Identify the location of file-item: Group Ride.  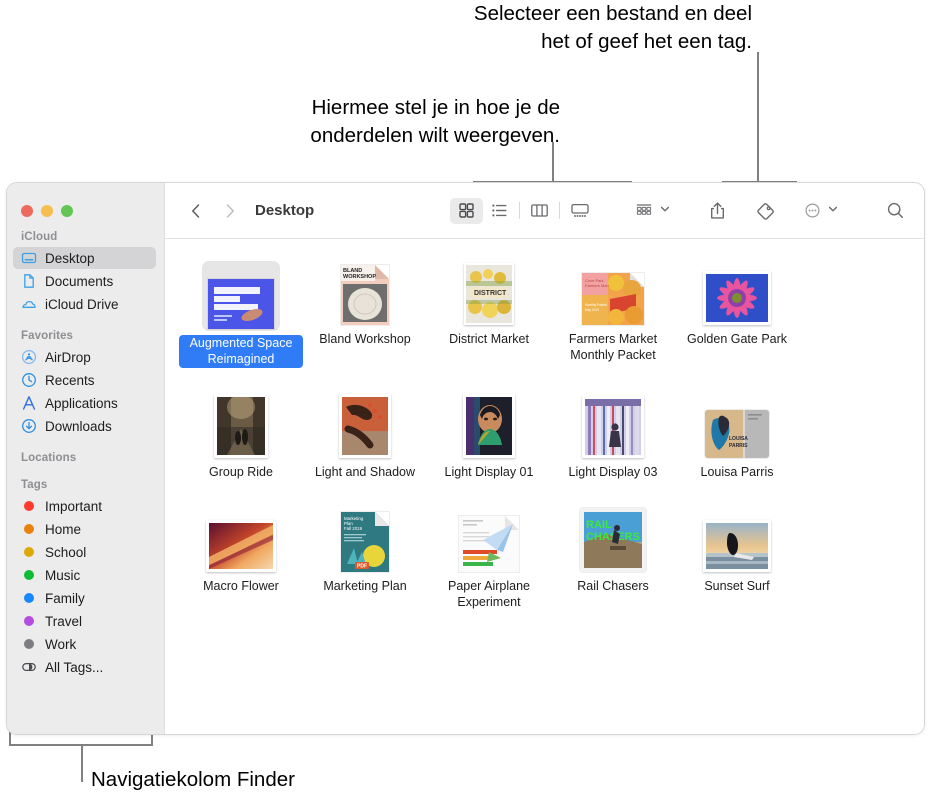
(241, 436).